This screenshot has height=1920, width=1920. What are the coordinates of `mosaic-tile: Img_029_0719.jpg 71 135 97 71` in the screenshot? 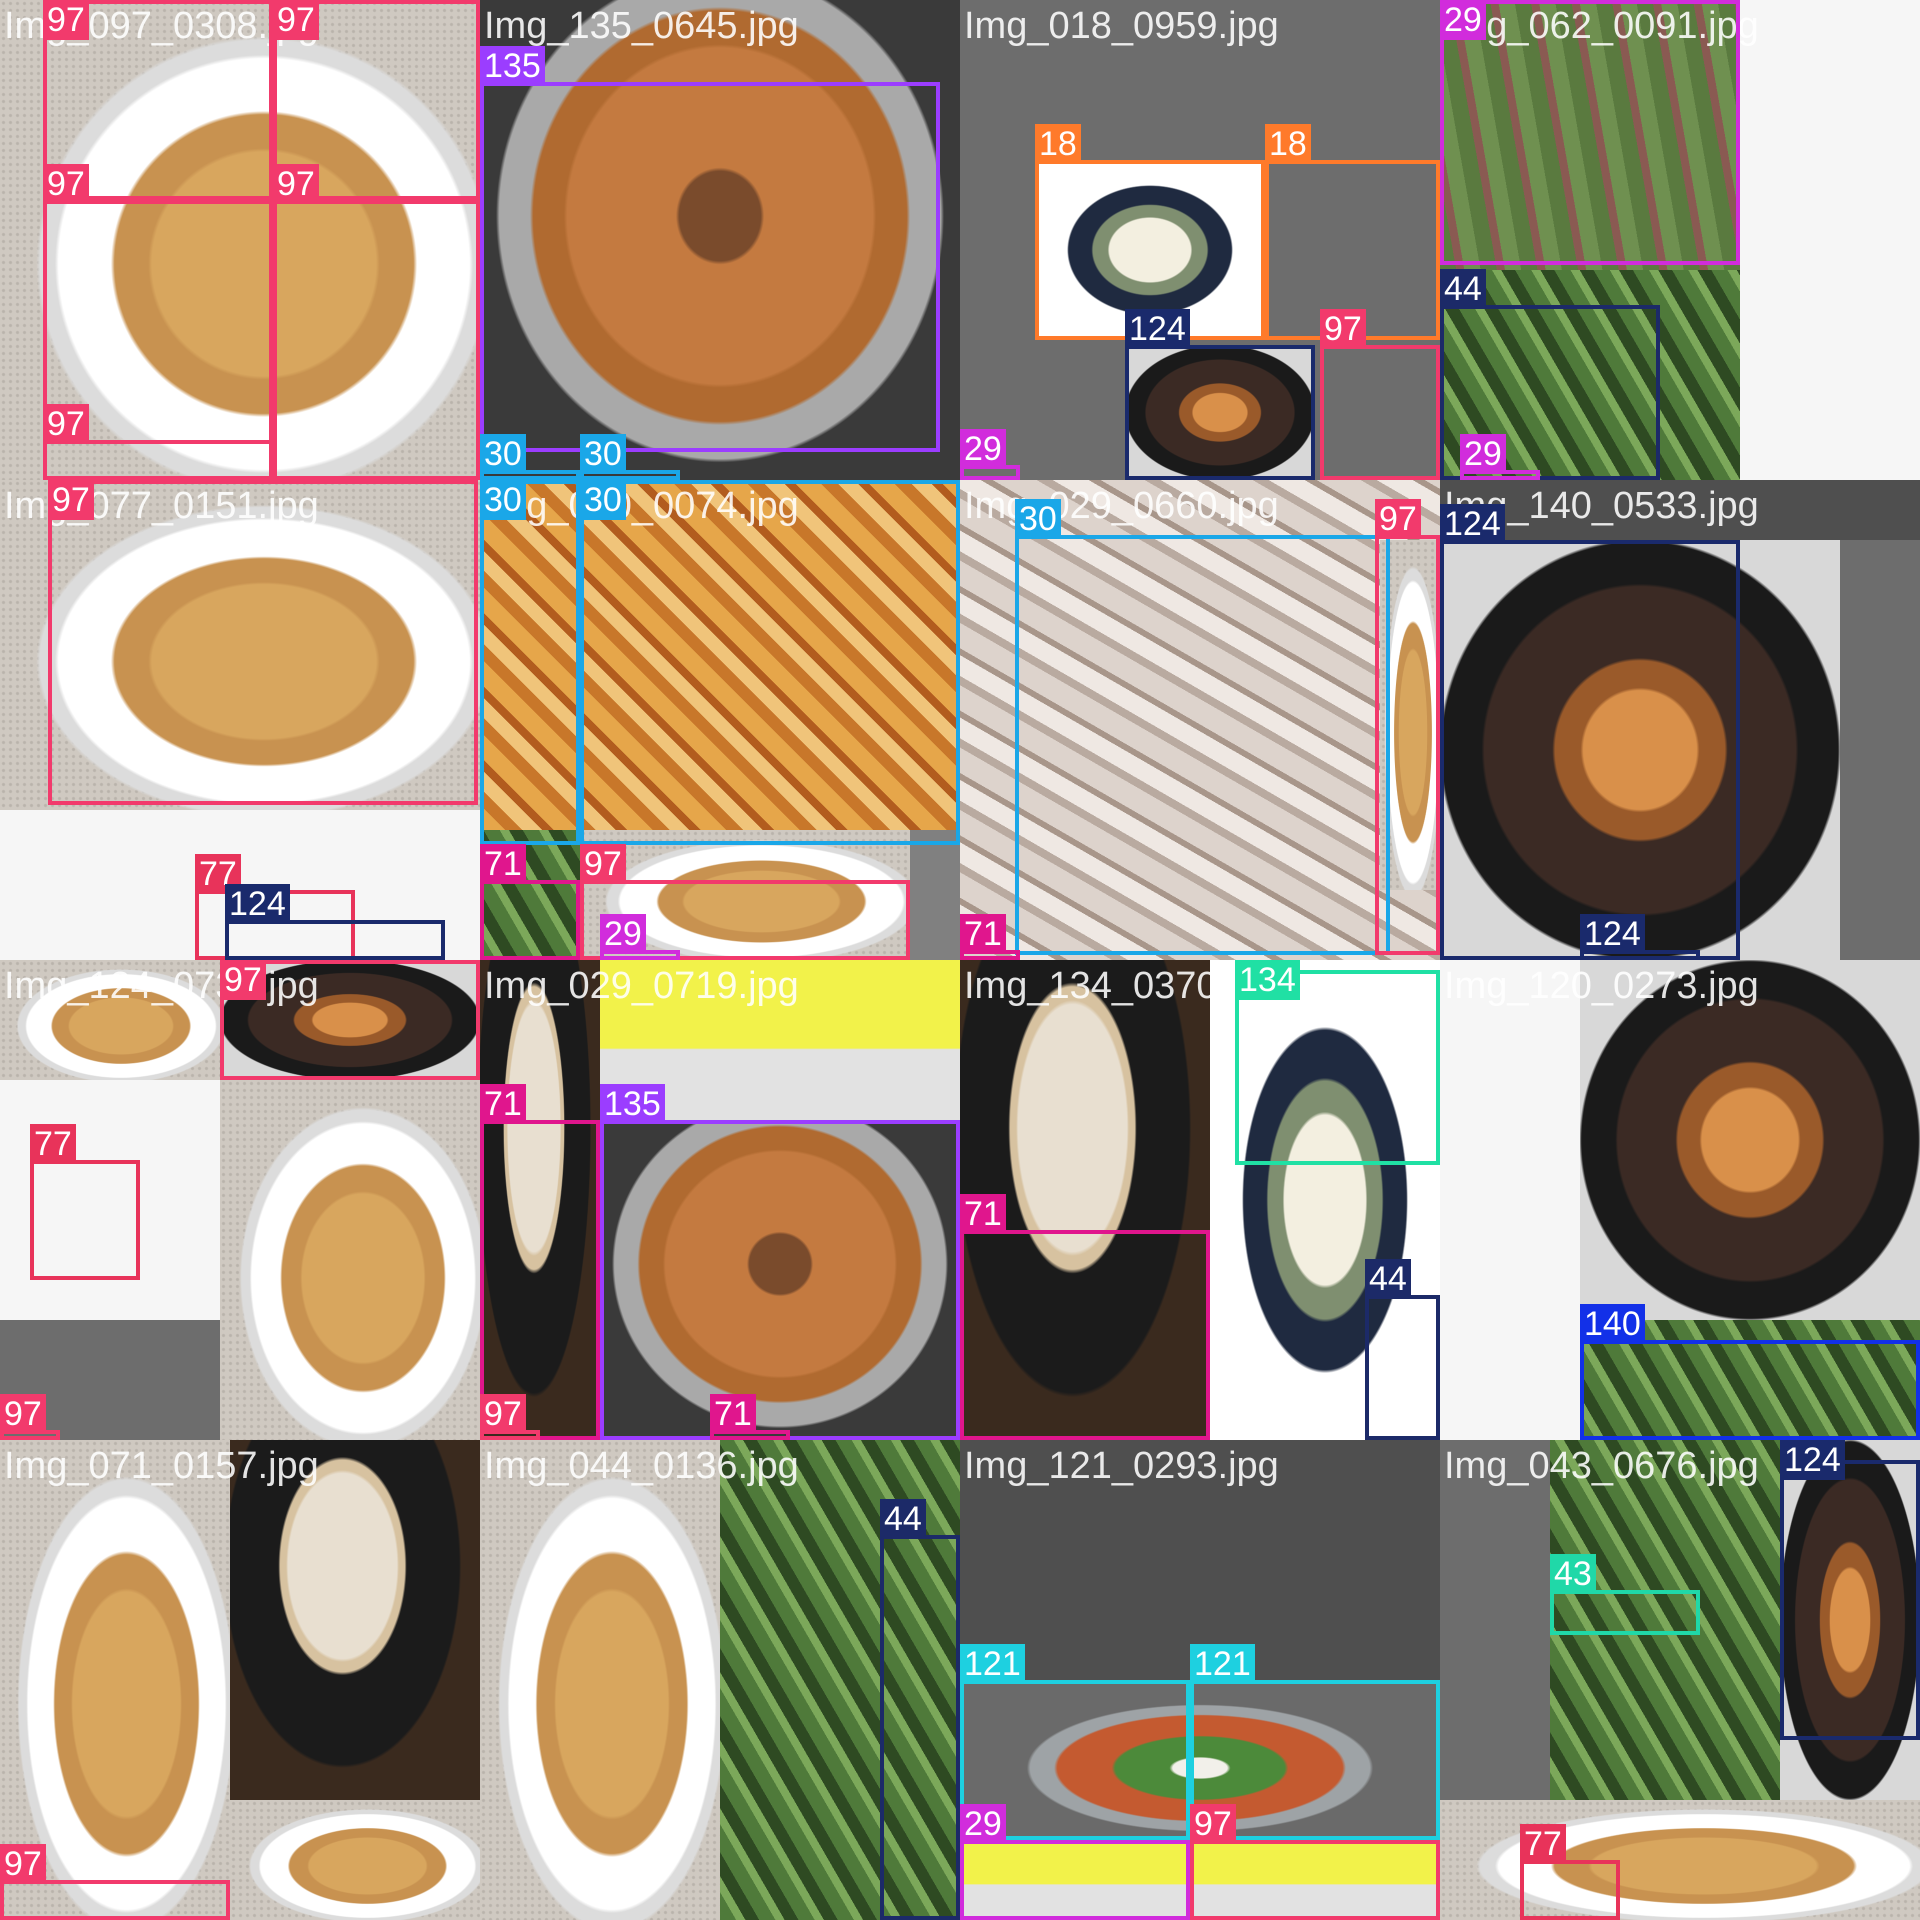 It's located at (720, 1200).